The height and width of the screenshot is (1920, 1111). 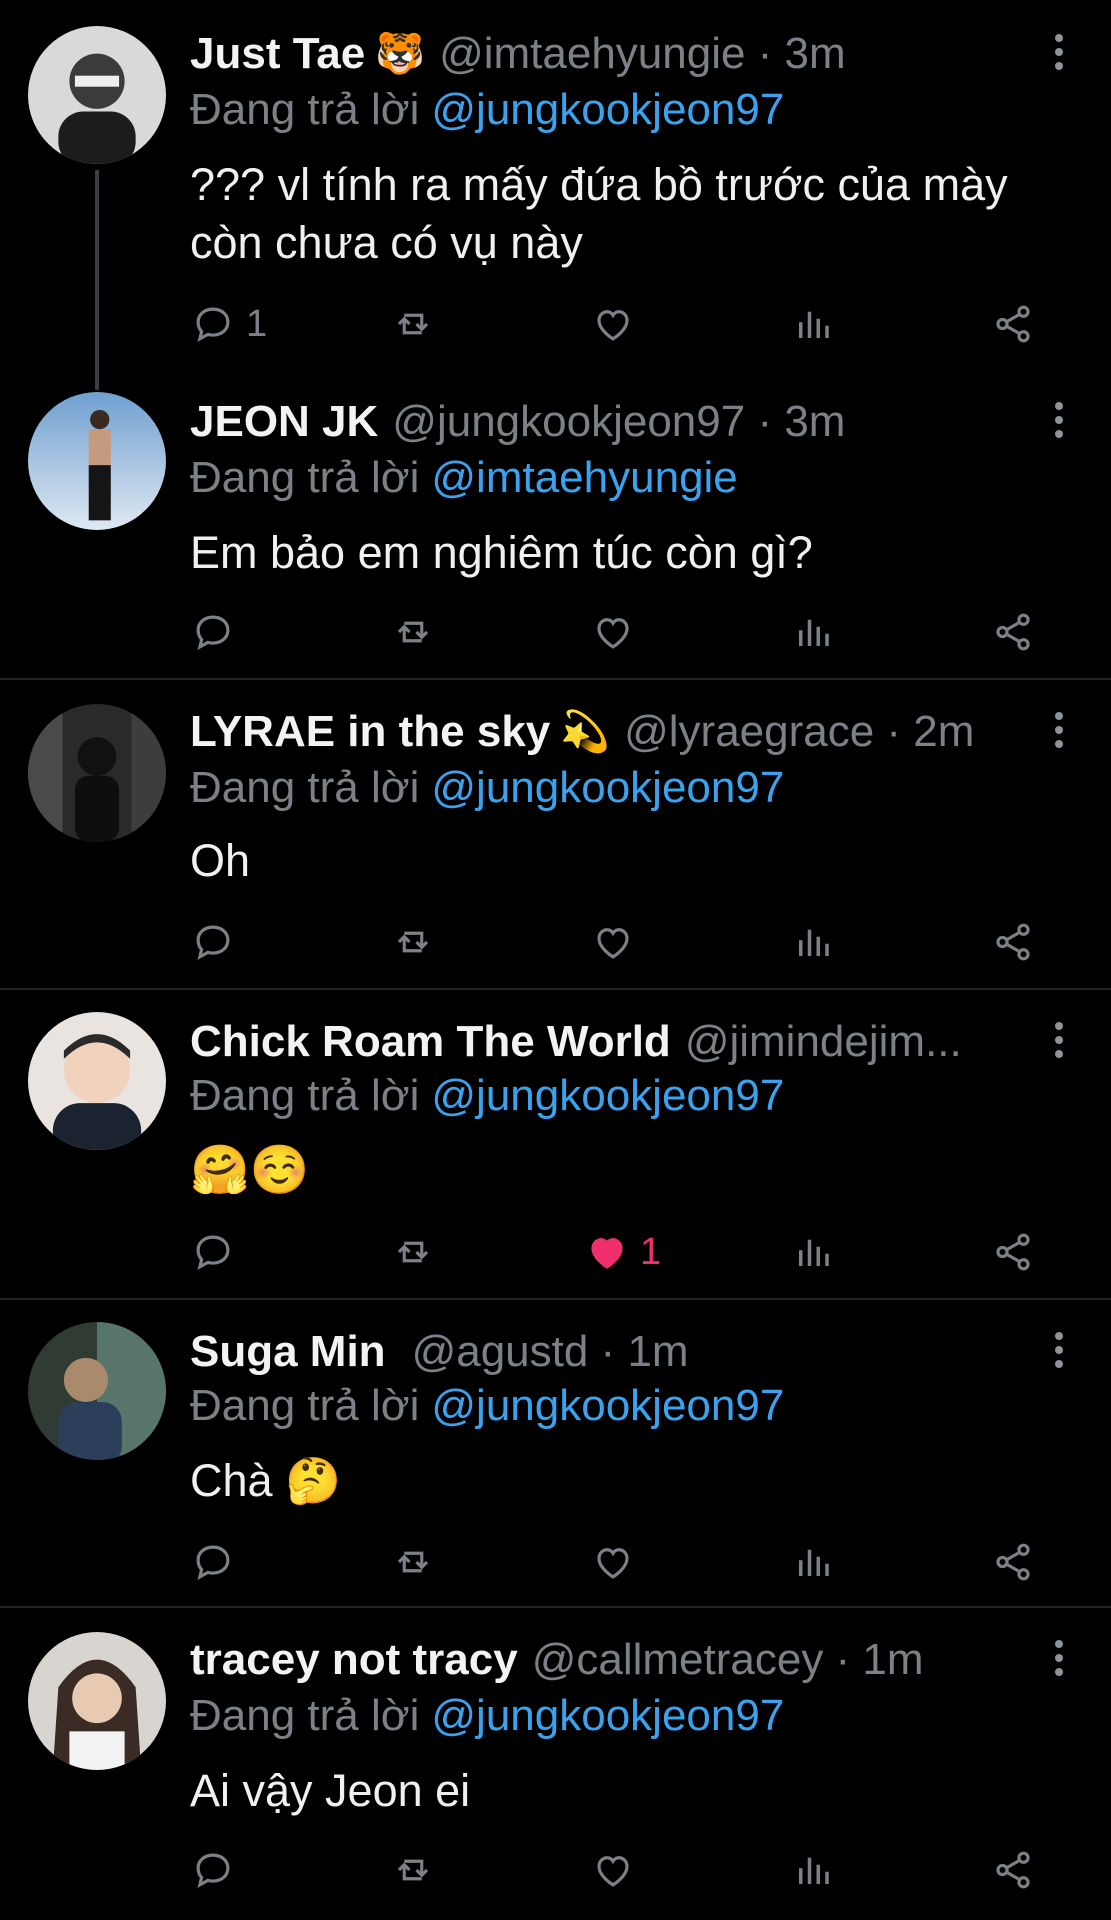 What do you see at coordinates (220, 860) in the screenshot?
I see `tweet-text-line: Oh` at bounding box center [220, 860].